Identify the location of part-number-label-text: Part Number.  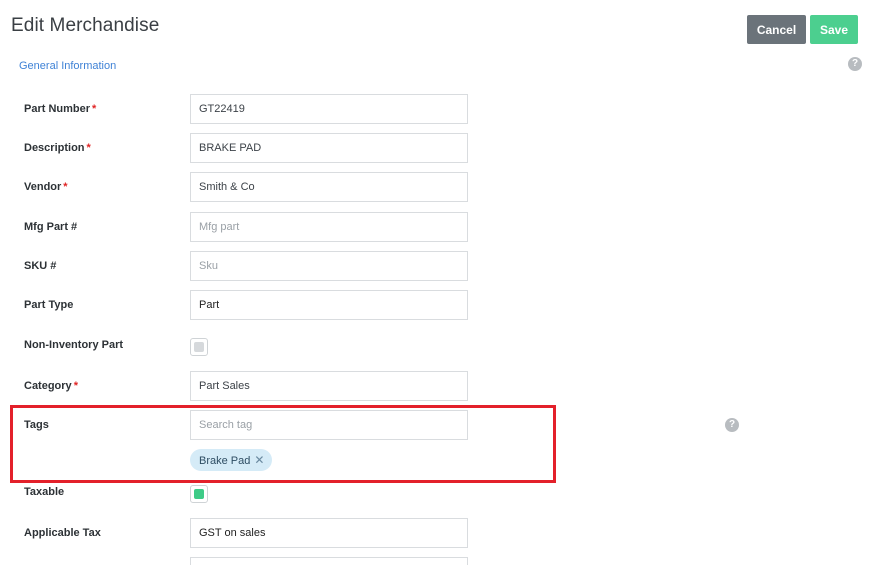
(57, 109).